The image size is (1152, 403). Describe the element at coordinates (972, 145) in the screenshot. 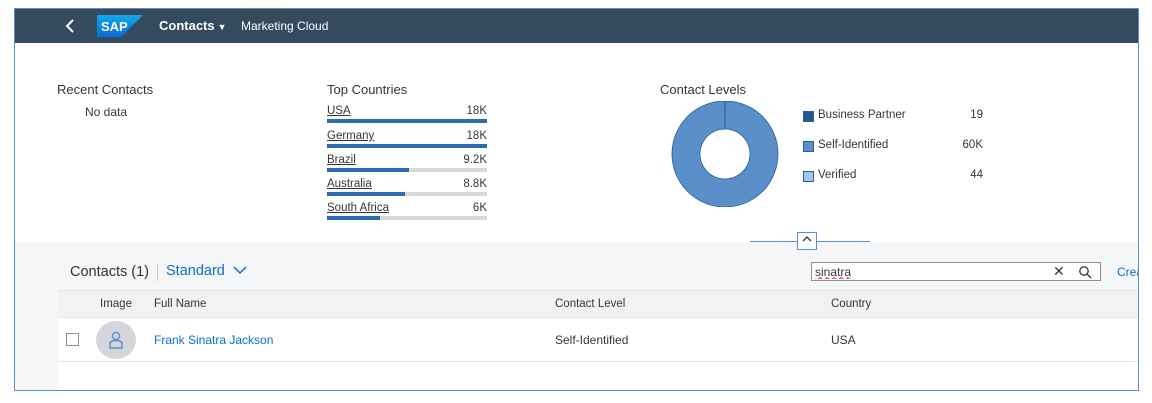

I see `legend-value: 60K` at that location.